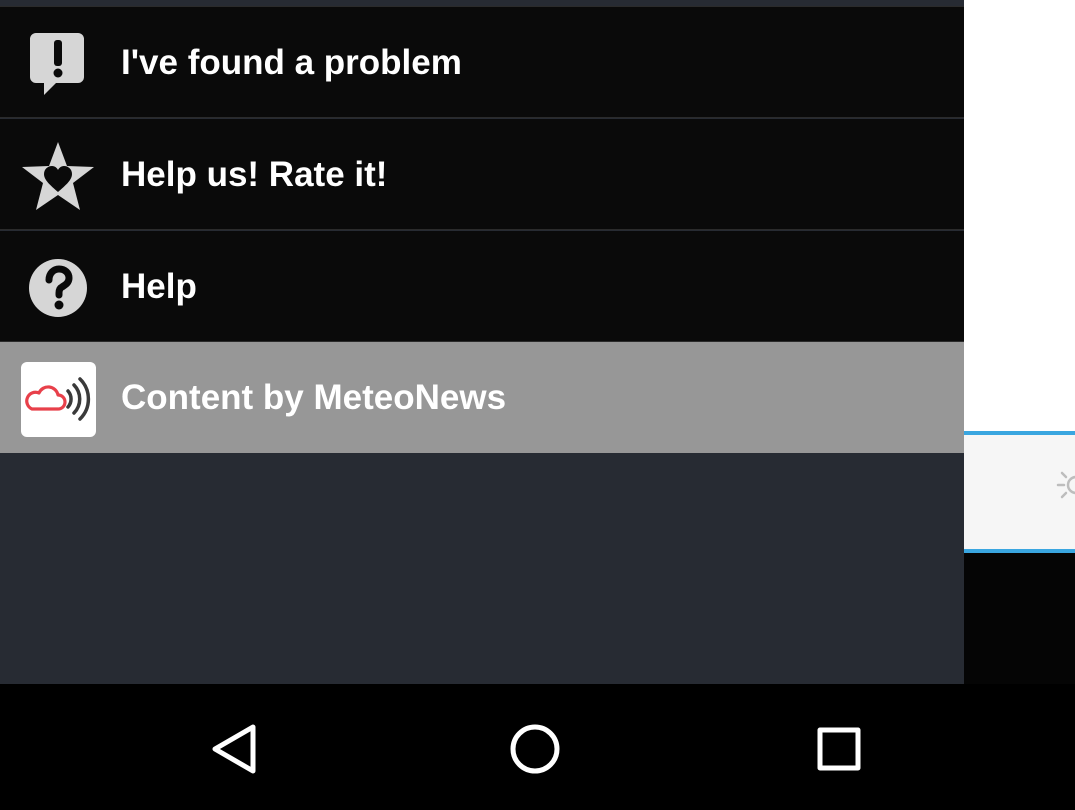 Image resolution: width=1075 pixels, height=810 pixels. I want to click on background-app, so click(1019, 342).